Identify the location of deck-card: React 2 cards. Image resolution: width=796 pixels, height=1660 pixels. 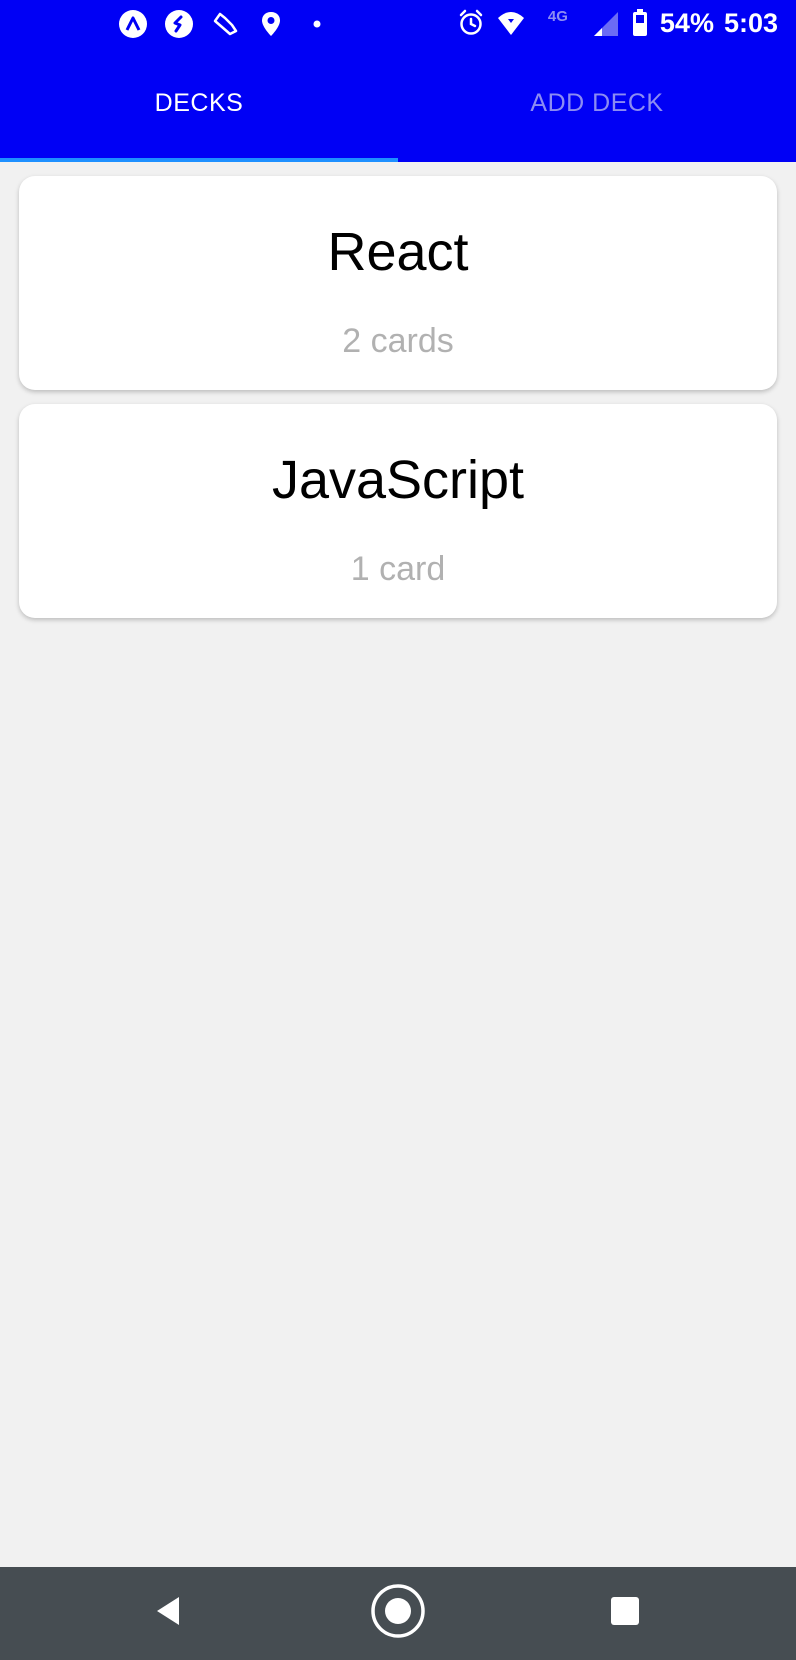
(398, 283).